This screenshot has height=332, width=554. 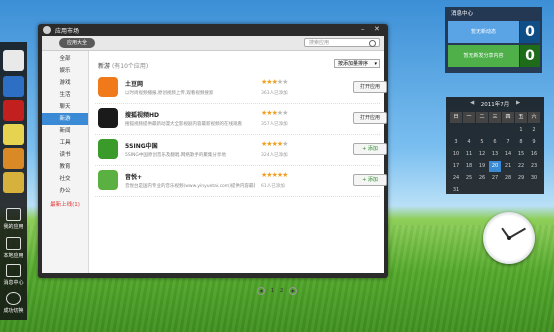 I want to click on calendar-day: 5, so click(x=482, y=142).